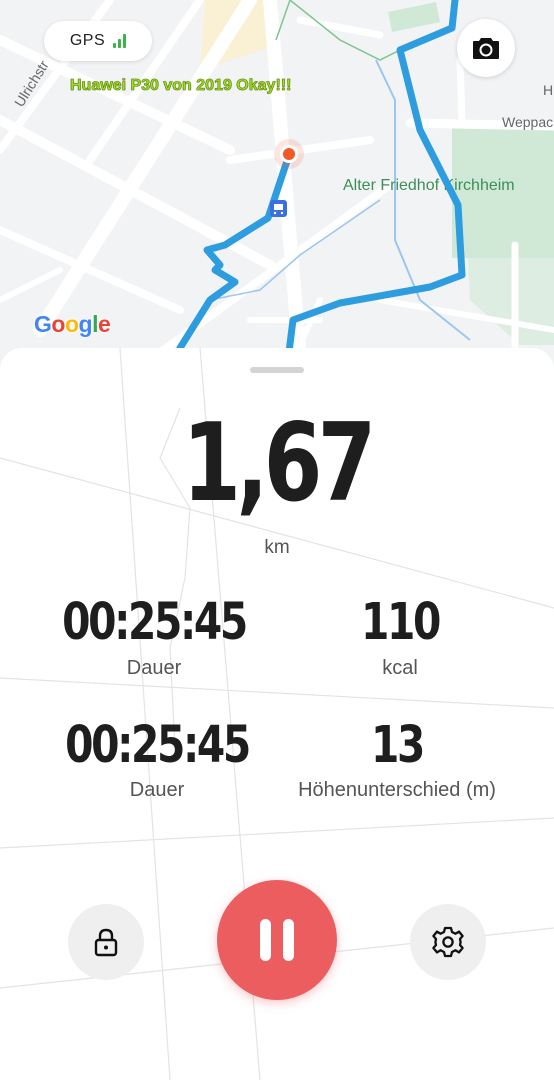 Image resolution: width=554 pixels, height=1080 pixels. What do you see at coordinates (120, 41) in the screenshot?
I see `signal-strength-icon` at bounding box center [120, 41].